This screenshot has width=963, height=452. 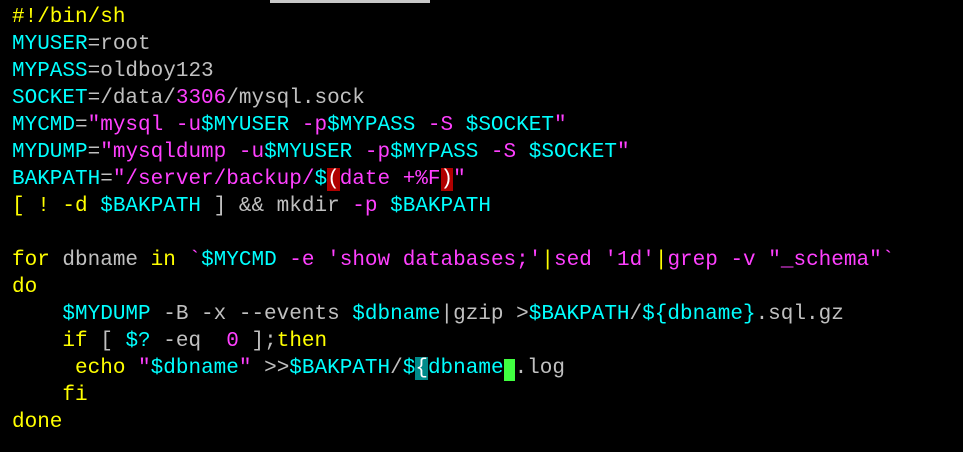 I want to click on code-token: MYUSER, so click(x=50, y=44).